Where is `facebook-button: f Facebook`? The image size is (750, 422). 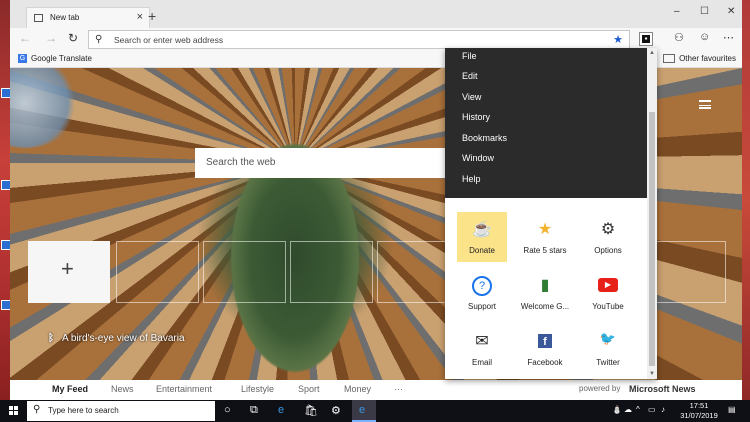
facebook-button: f Facebook is located at coordinates (545, 349).